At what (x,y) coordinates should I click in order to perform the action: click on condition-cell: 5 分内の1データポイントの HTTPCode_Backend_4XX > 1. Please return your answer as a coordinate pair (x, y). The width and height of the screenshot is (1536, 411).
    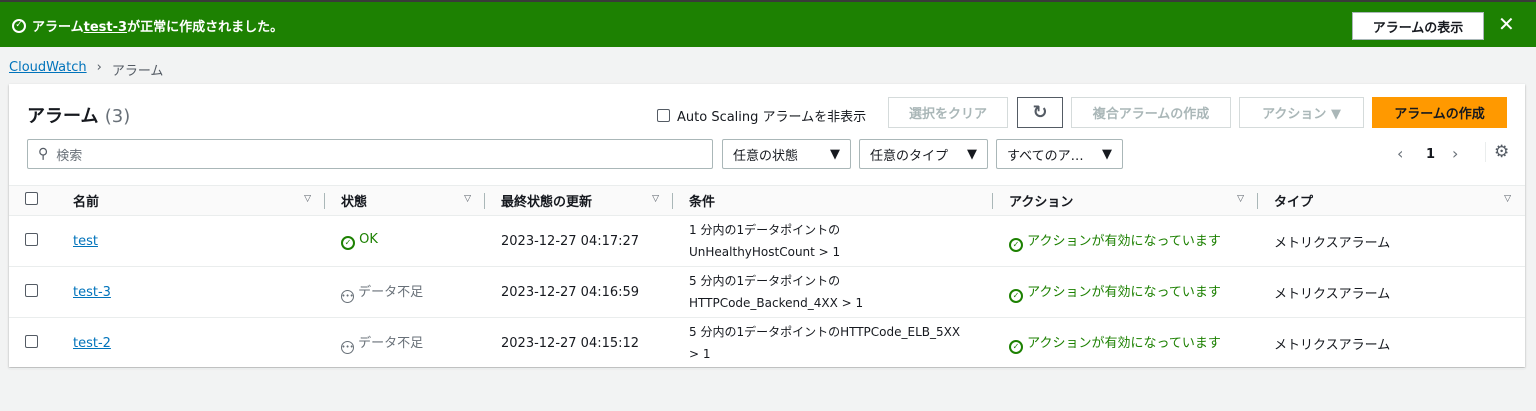
    Looking at the image, I should click on (833, 292).